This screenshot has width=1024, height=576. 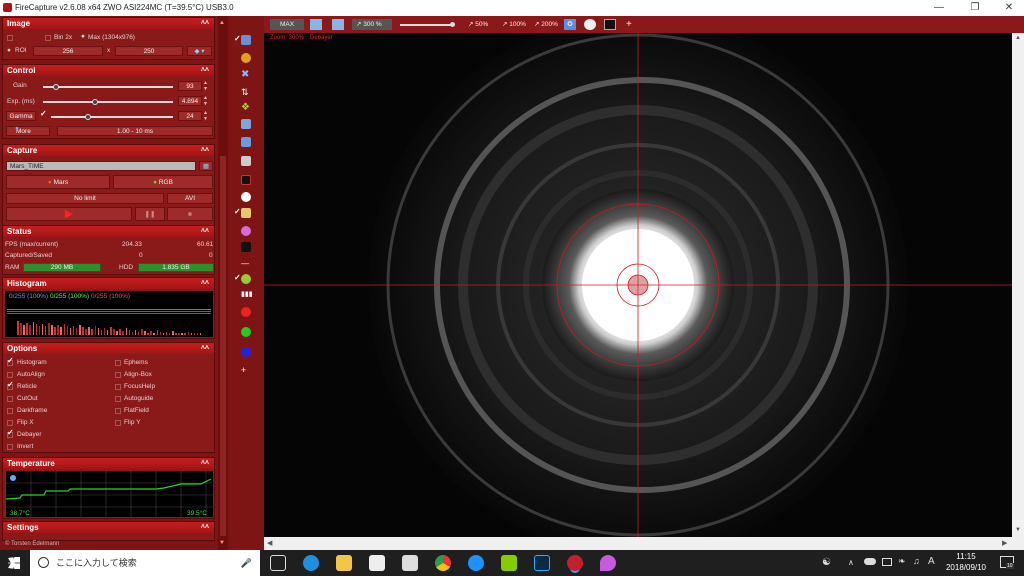 I want to click on format-select: AVI, so click(x=190, y=198).